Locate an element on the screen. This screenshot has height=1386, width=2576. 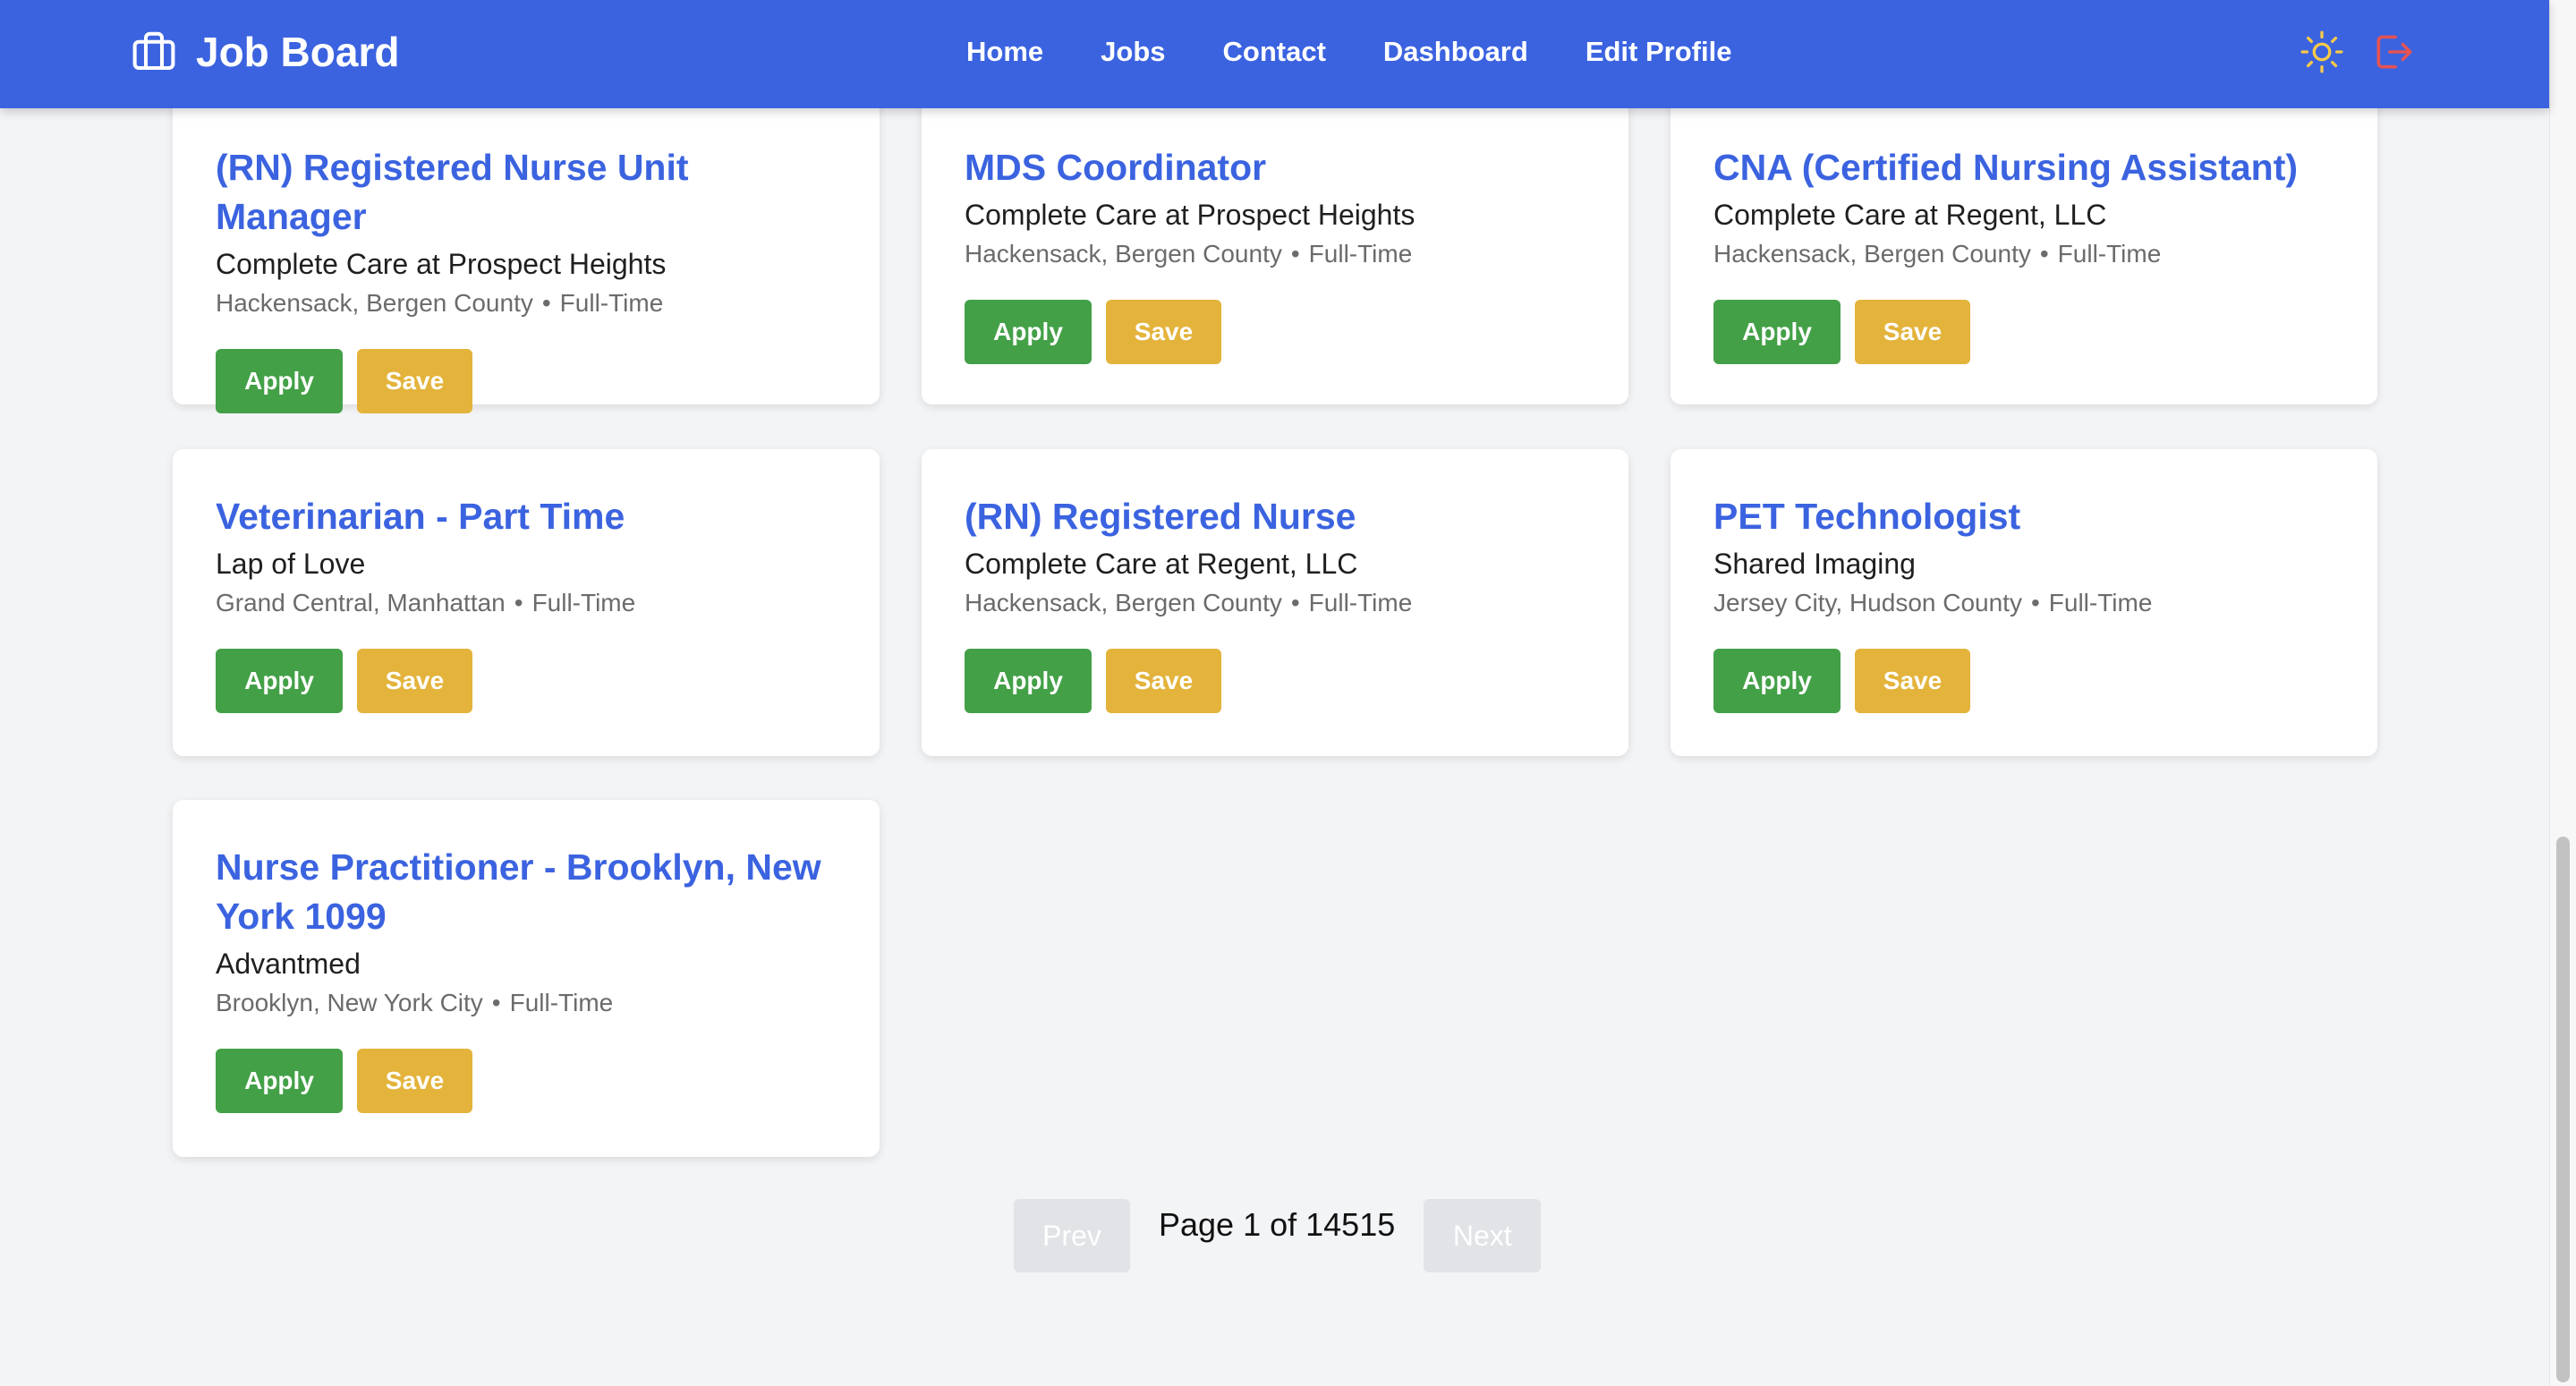
brand: Job Board is located at coordinates (264, 52).